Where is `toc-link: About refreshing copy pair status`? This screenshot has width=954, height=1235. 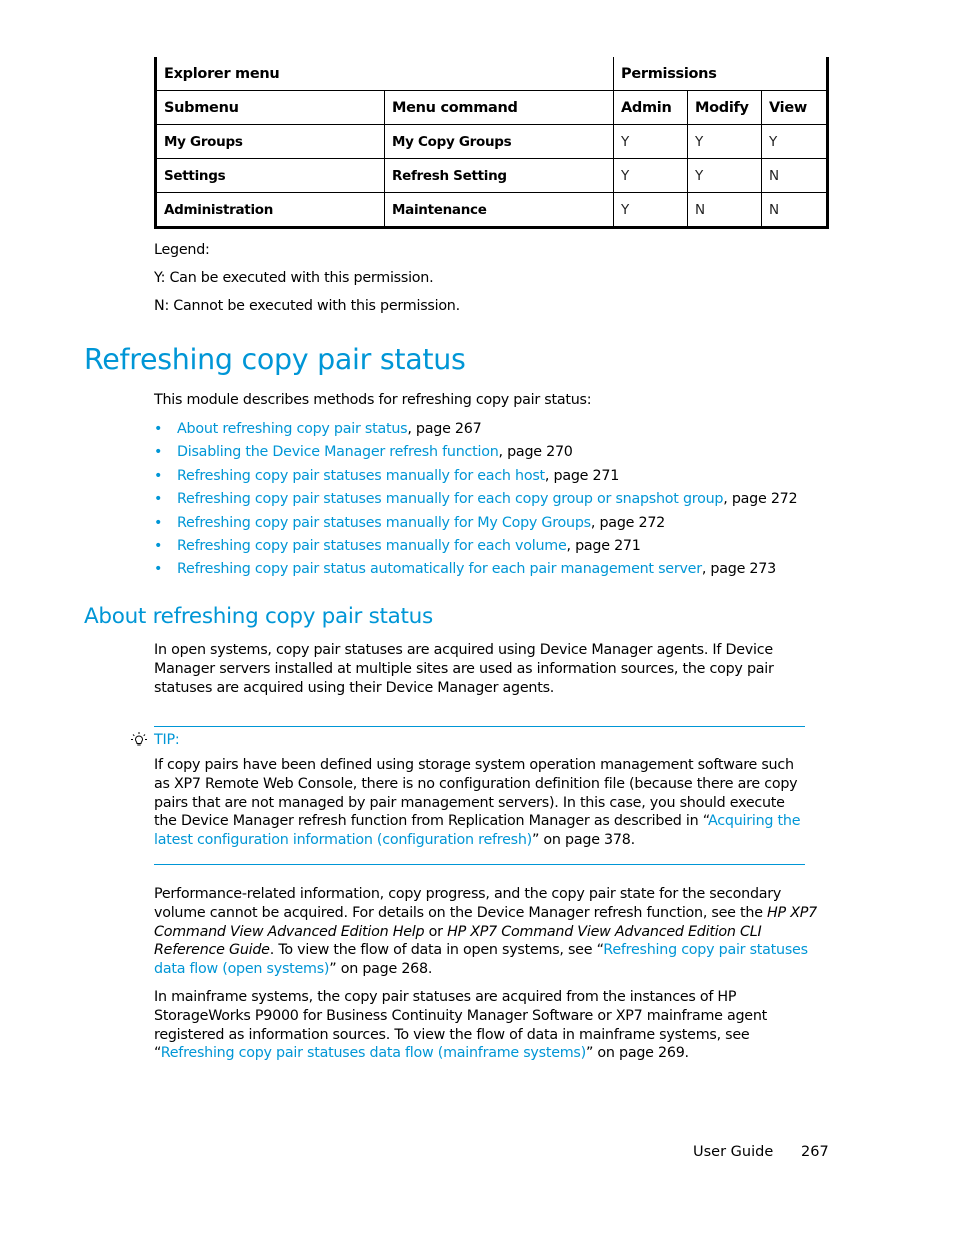 toc-link: About refreshing copy pair status is located at coordinates (292, 429).